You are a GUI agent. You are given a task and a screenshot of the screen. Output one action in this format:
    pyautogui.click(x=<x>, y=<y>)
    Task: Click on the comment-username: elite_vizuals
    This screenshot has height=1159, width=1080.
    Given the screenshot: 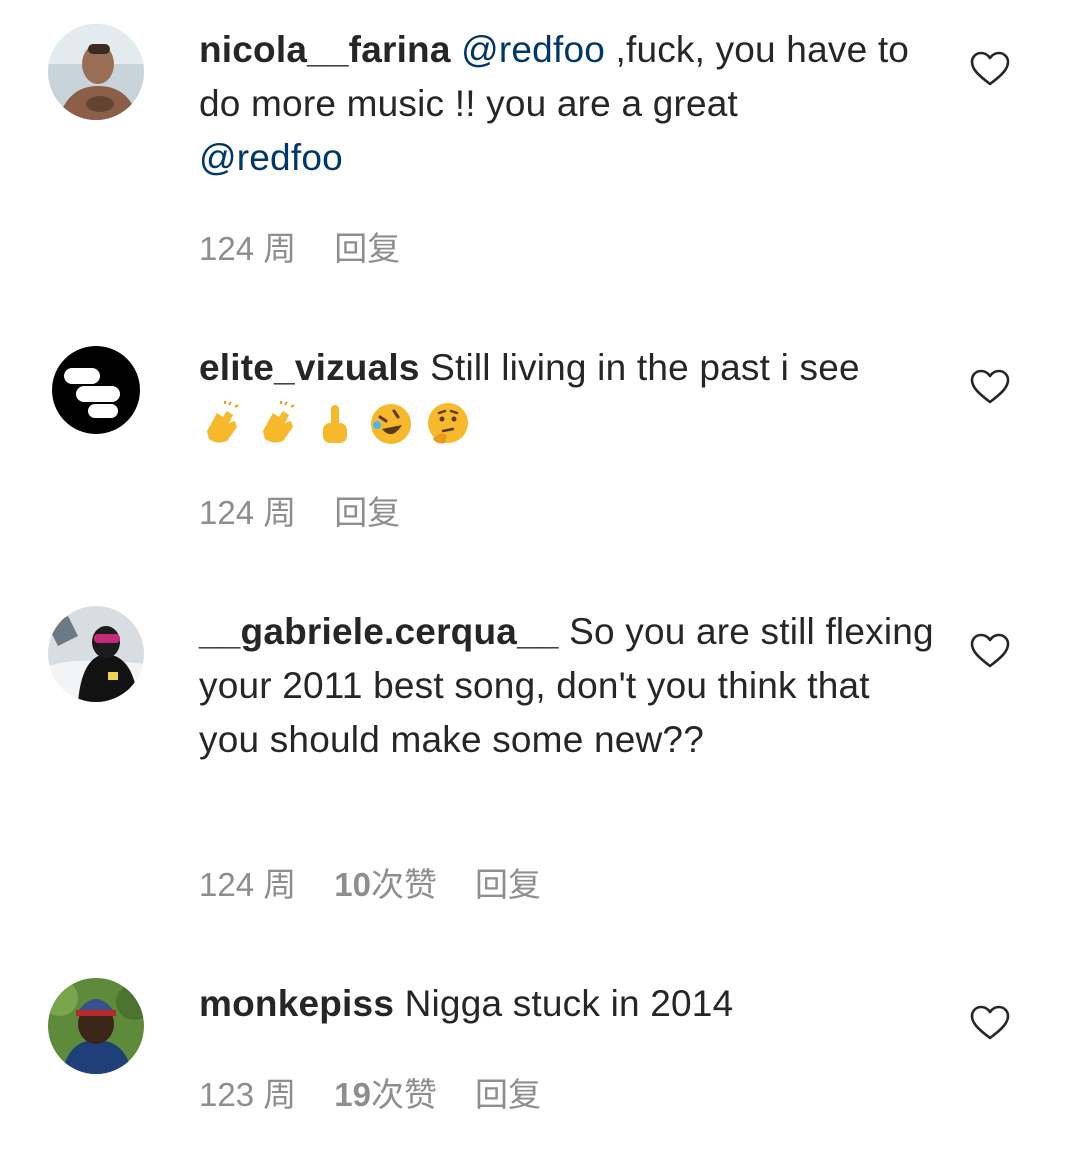 What is the action you would take?
    pyautogui.click(x=309, y=367)
    